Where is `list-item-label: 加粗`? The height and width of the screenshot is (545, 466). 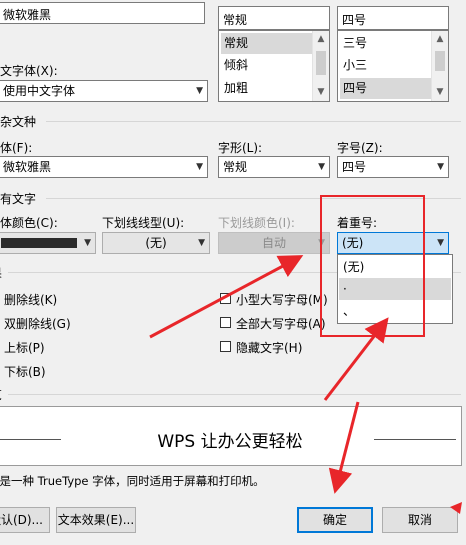
list-item-label: 加粗 is located at coordinates (236, 88).